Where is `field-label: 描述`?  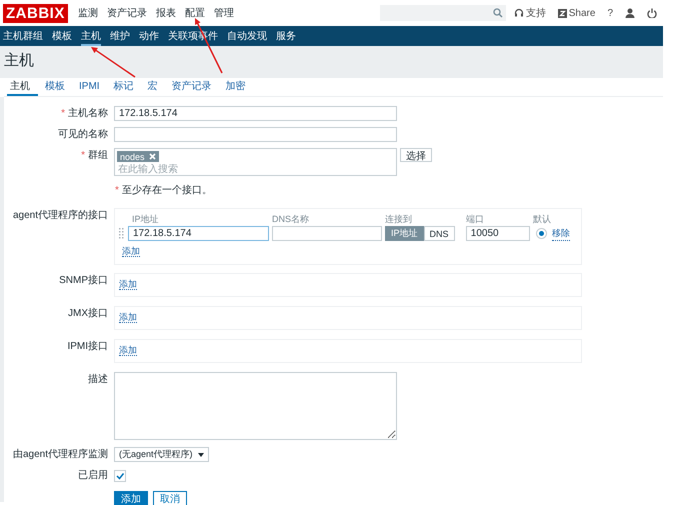 field-label: 描述 is located at coordinates (98, 379).